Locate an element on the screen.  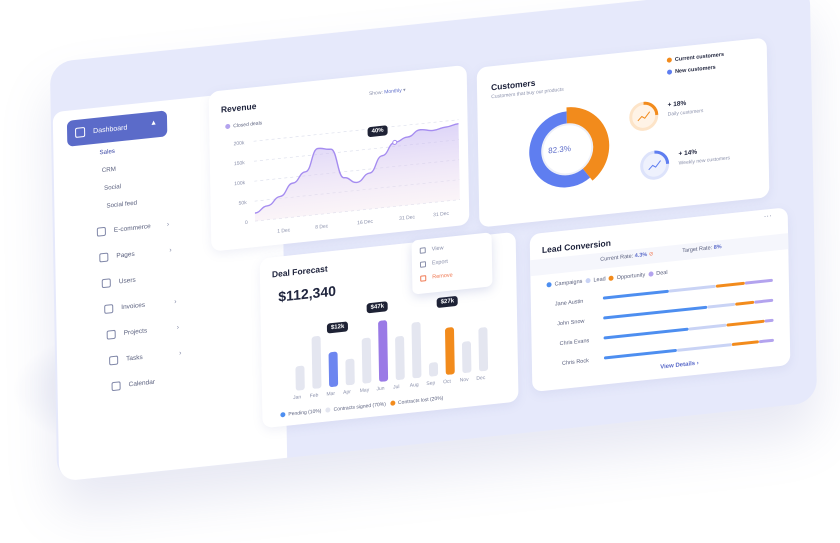
revenue-filter: Show: Monthly ▾ is located at coordinates (387, 92).